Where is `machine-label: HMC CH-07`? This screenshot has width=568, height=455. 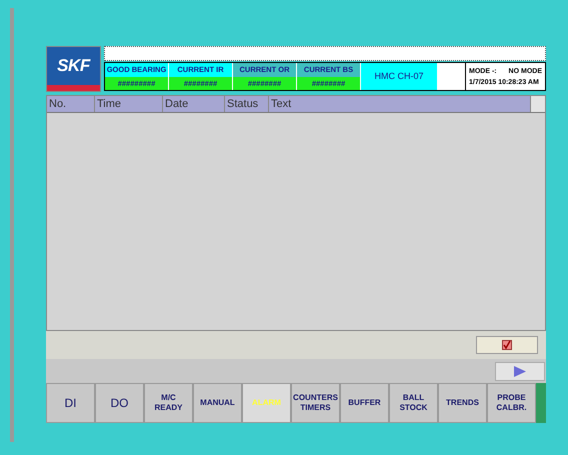
machine-label: HMC CH-07 is located at coordinates (399, 76).